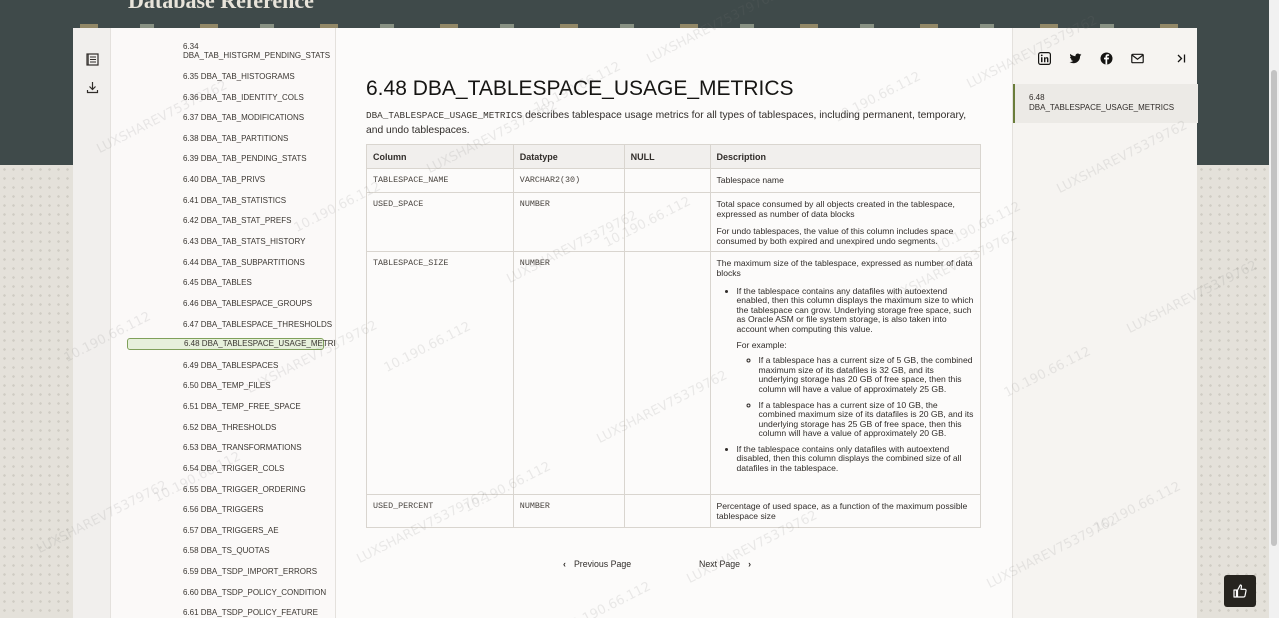  Describe the element at coordinates (568, 156) in the screenshot. I see `header-datatype: Datatype` at that location.